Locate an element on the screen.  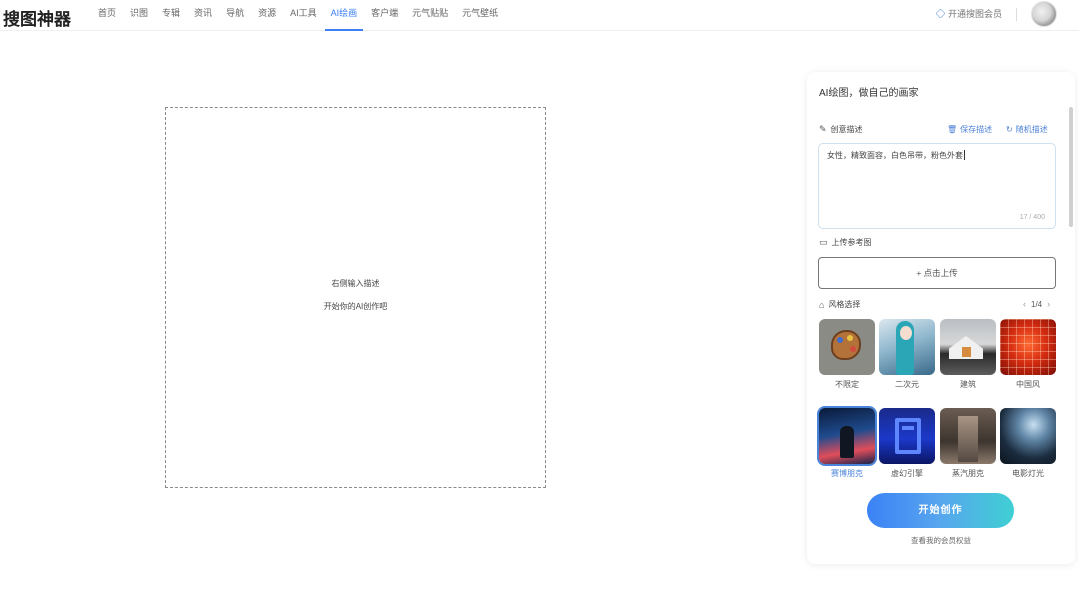
trash-icon: 🗑 is located at coordinates (952, 129).